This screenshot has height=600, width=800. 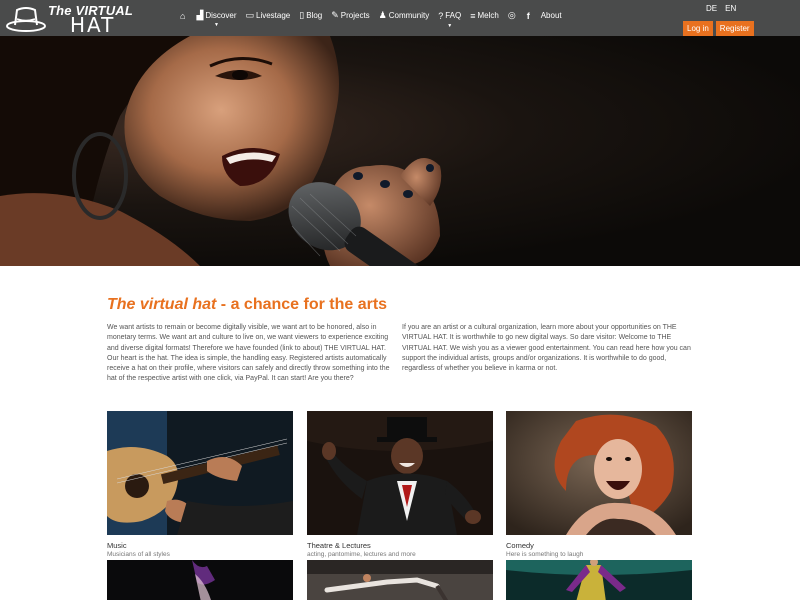 I want to click on nav-blog: ▯ Blog, so click(x=310, y=15).